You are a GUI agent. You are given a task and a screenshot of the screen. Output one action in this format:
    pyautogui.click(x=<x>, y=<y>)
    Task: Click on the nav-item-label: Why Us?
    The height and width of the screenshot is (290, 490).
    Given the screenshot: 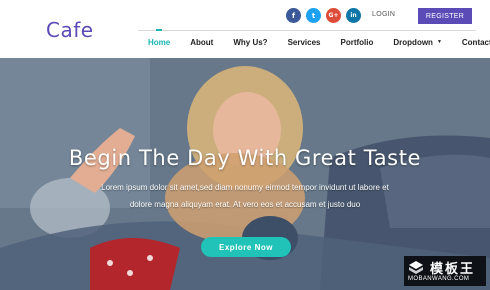 What is the action you would take?
    pyautogui.click(x=250, y=42)
    